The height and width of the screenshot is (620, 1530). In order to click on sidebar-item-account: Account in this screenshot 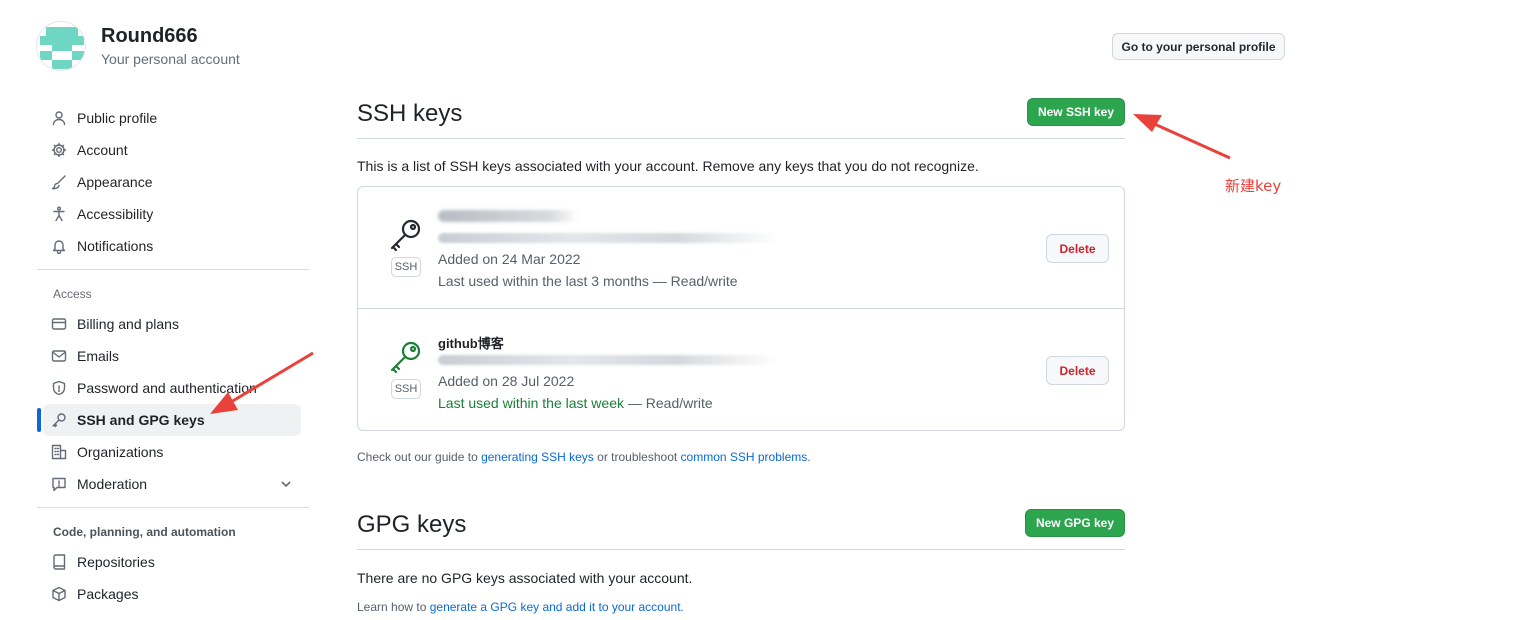, I will do `click(172, 150)`.